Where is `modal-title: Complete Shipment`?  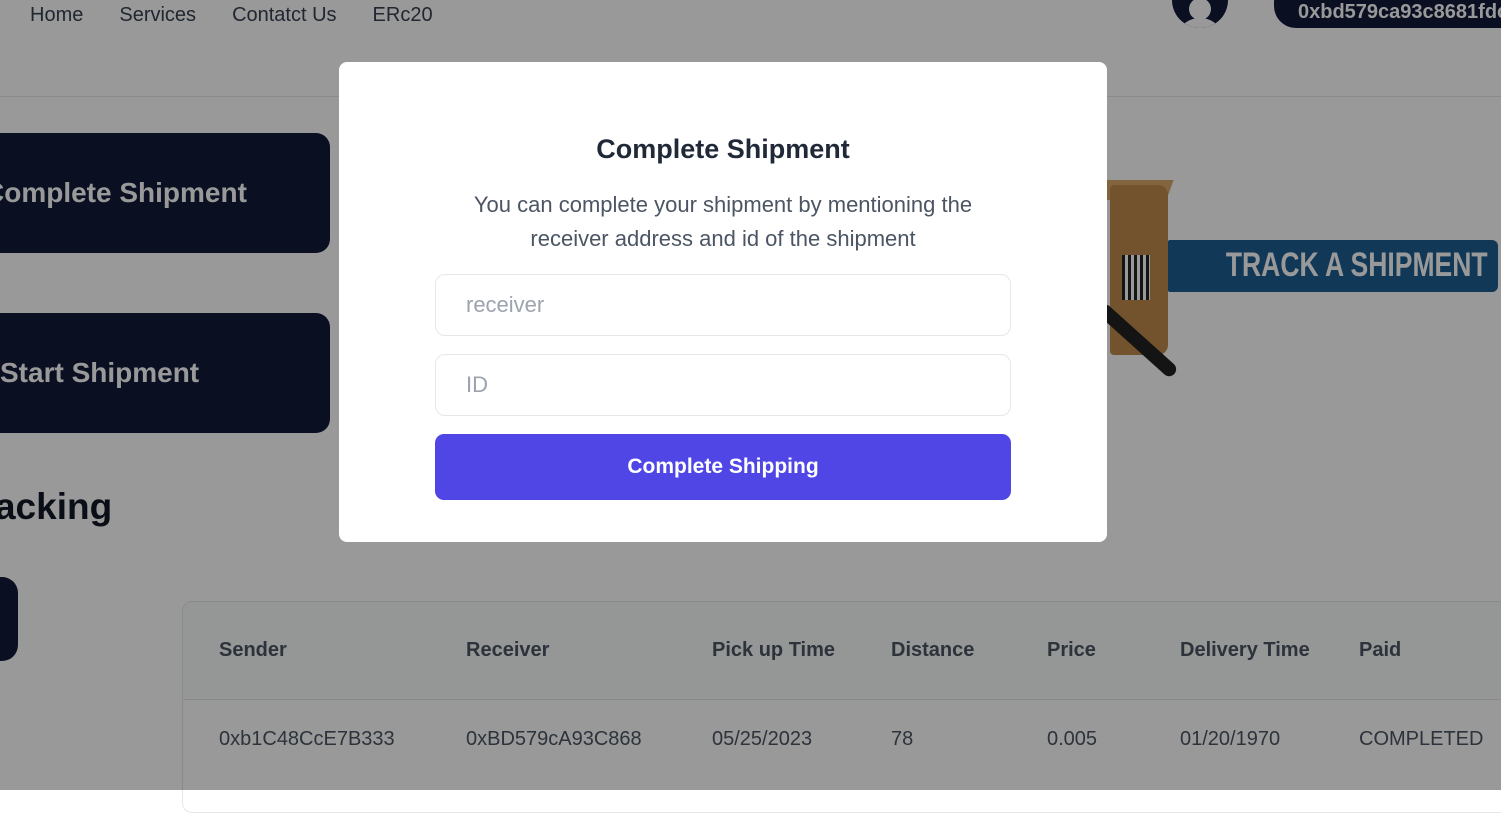
modal-title: Complete Shipment is located at coordinates (723, 149).